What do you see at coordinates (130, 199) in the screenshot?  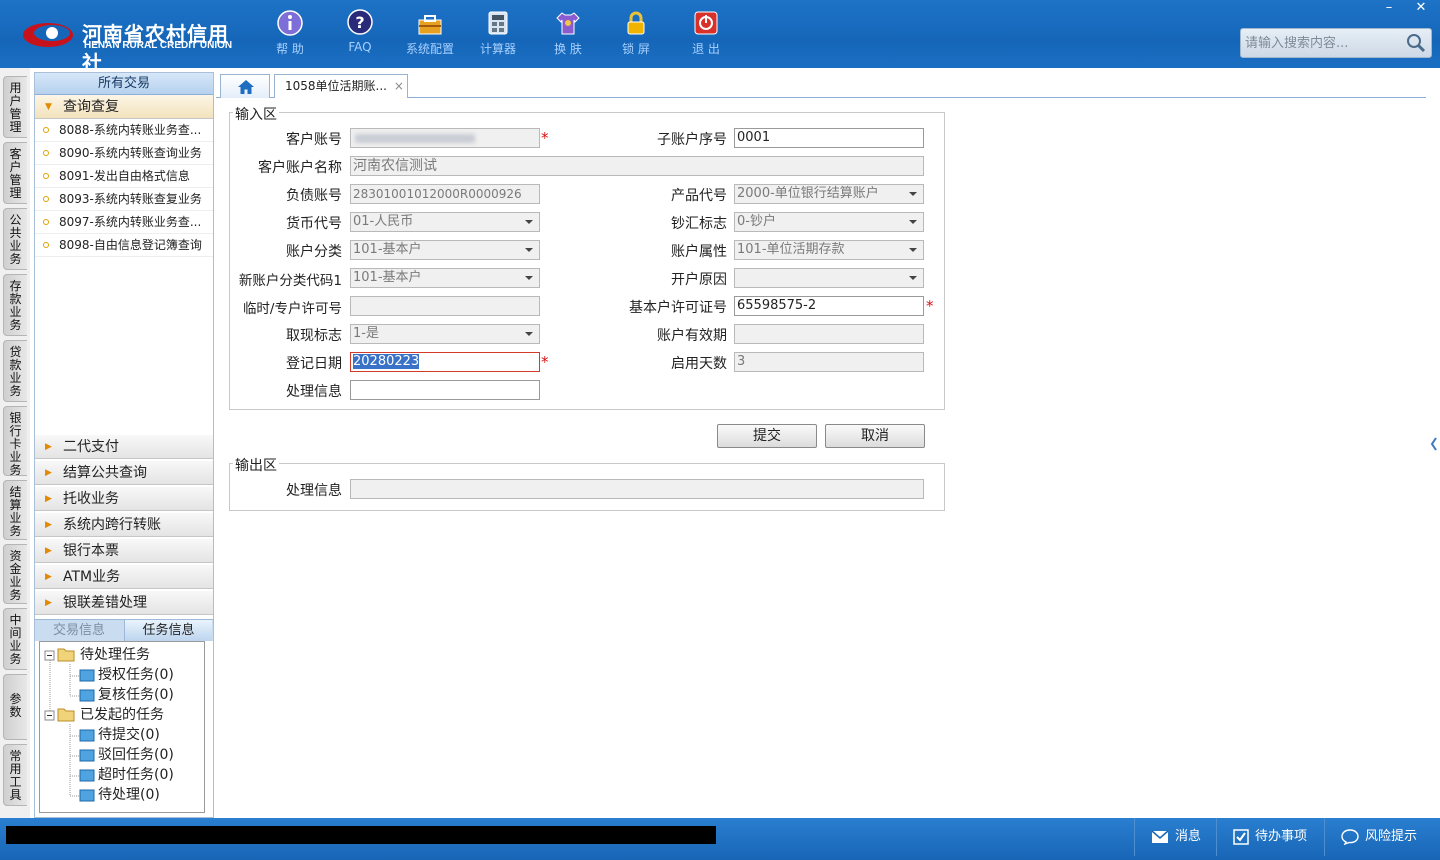 I see `txn-label: 8093-系统内转账查复业务` at bounding box center [130, 199].